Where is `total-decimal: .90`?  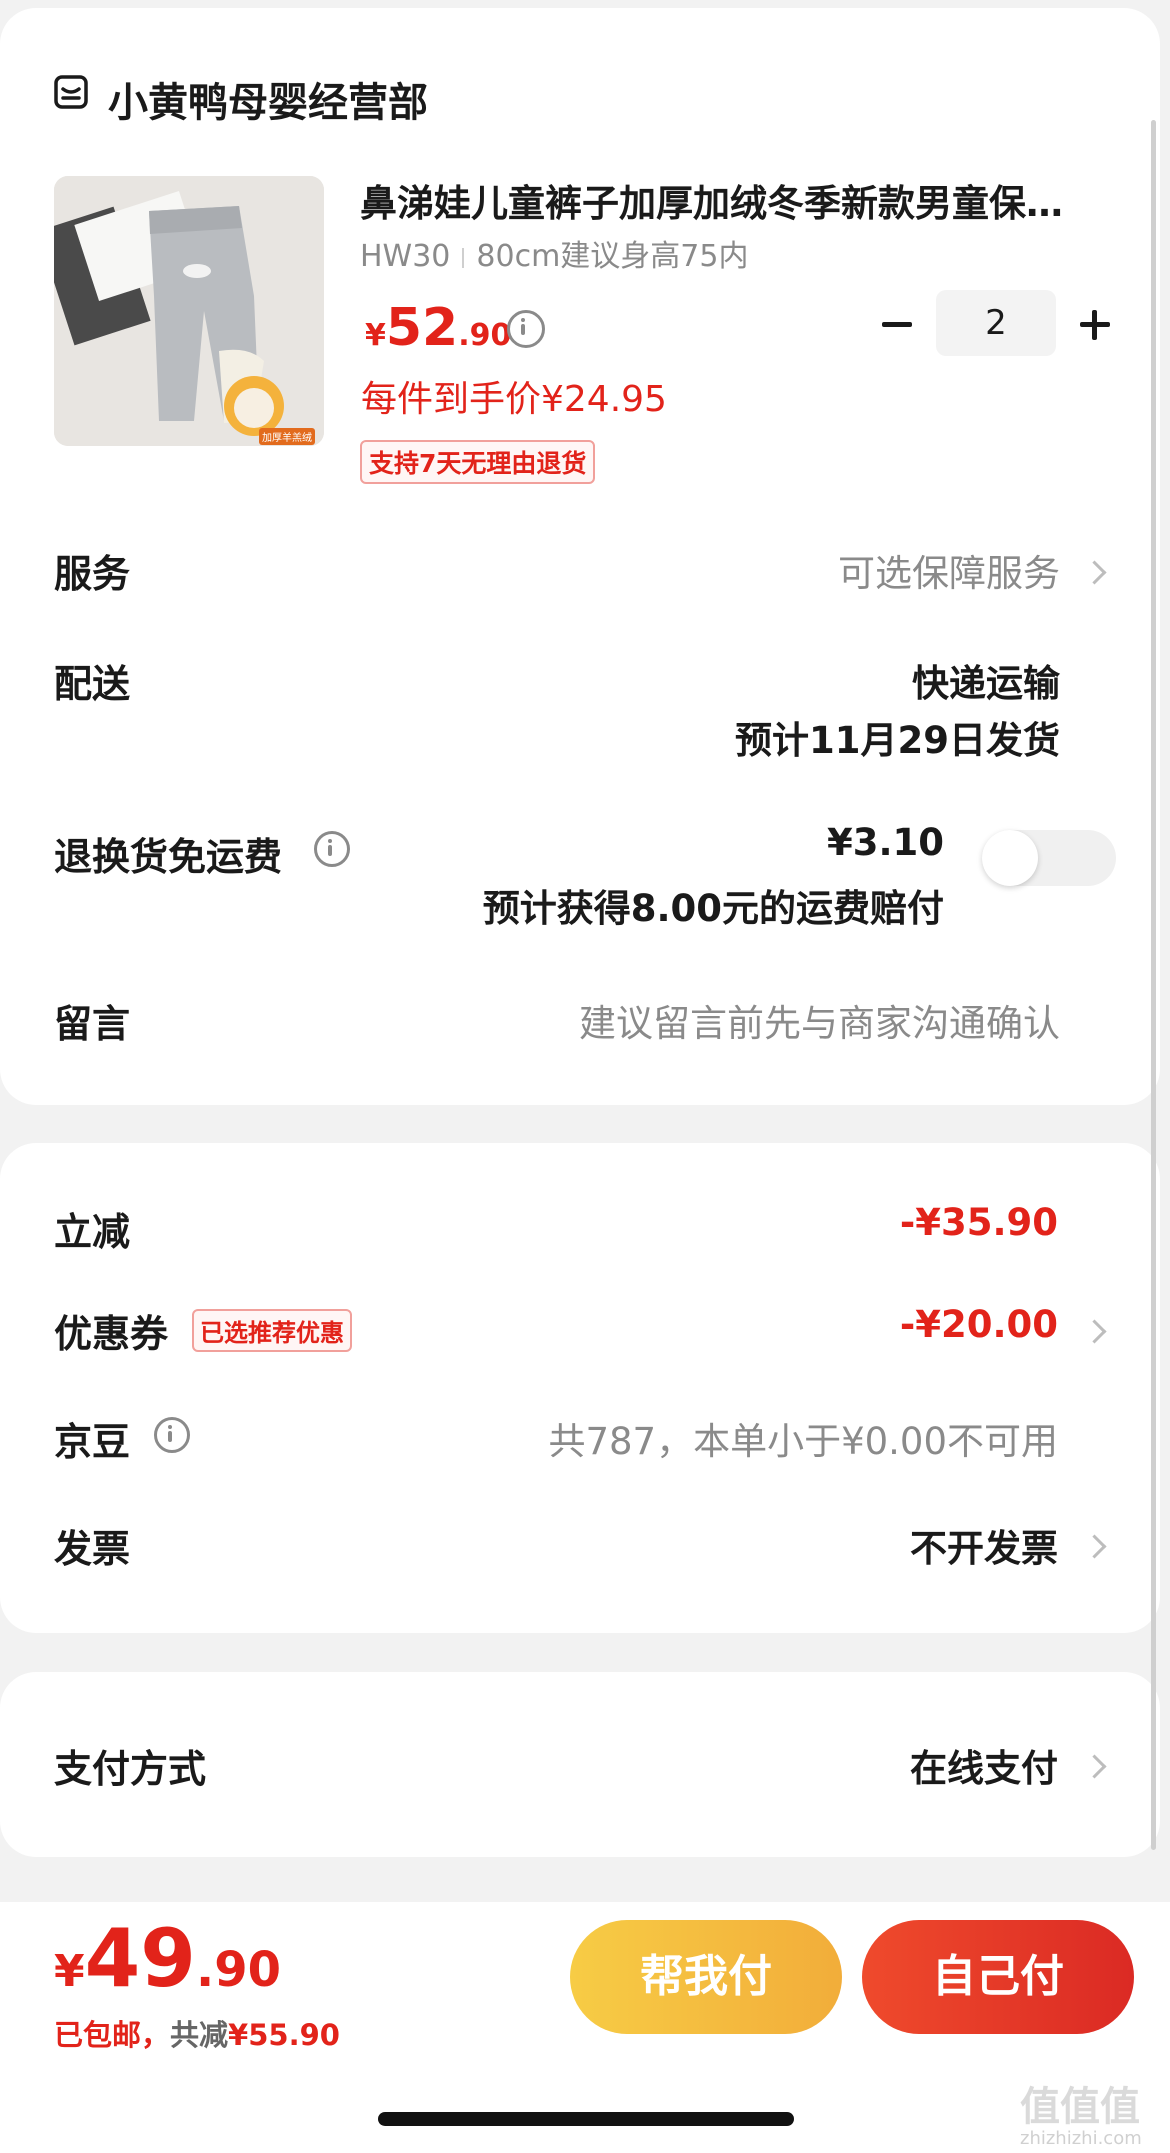 total-decimal: .90 is located at coordinates (238, 1970).